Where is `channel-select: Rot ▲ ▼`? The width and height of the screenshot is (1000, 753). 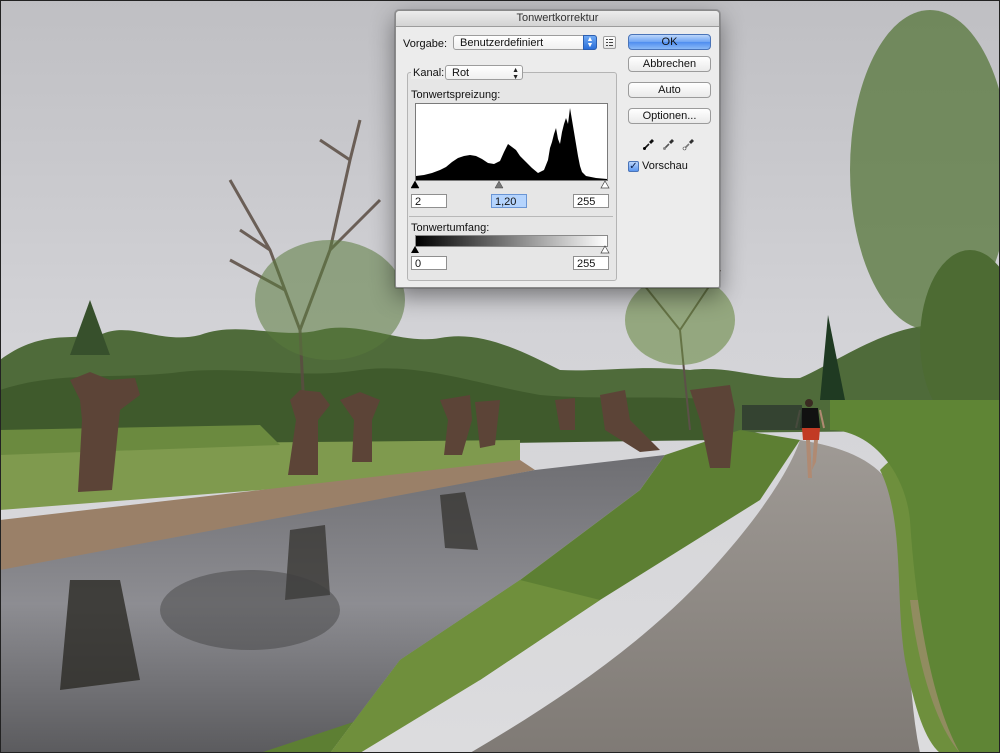
channel-select: Rot ▲ ▼ is located at coordinates (484, 73).